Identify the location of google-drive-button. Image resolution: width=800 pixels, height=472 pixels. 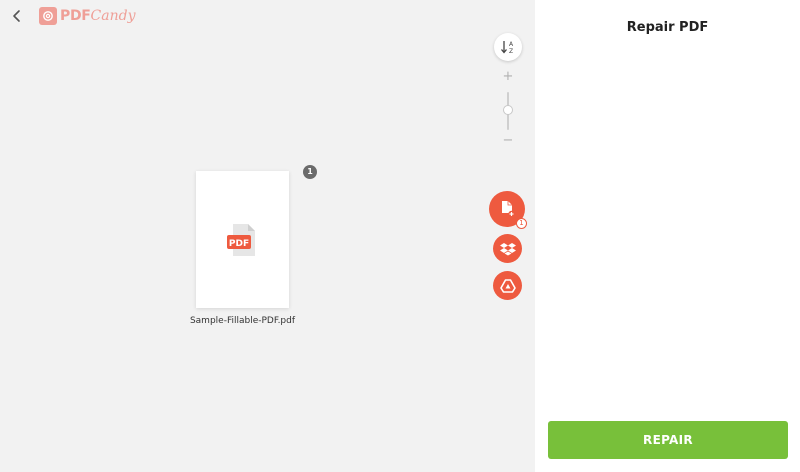
(507, 285).